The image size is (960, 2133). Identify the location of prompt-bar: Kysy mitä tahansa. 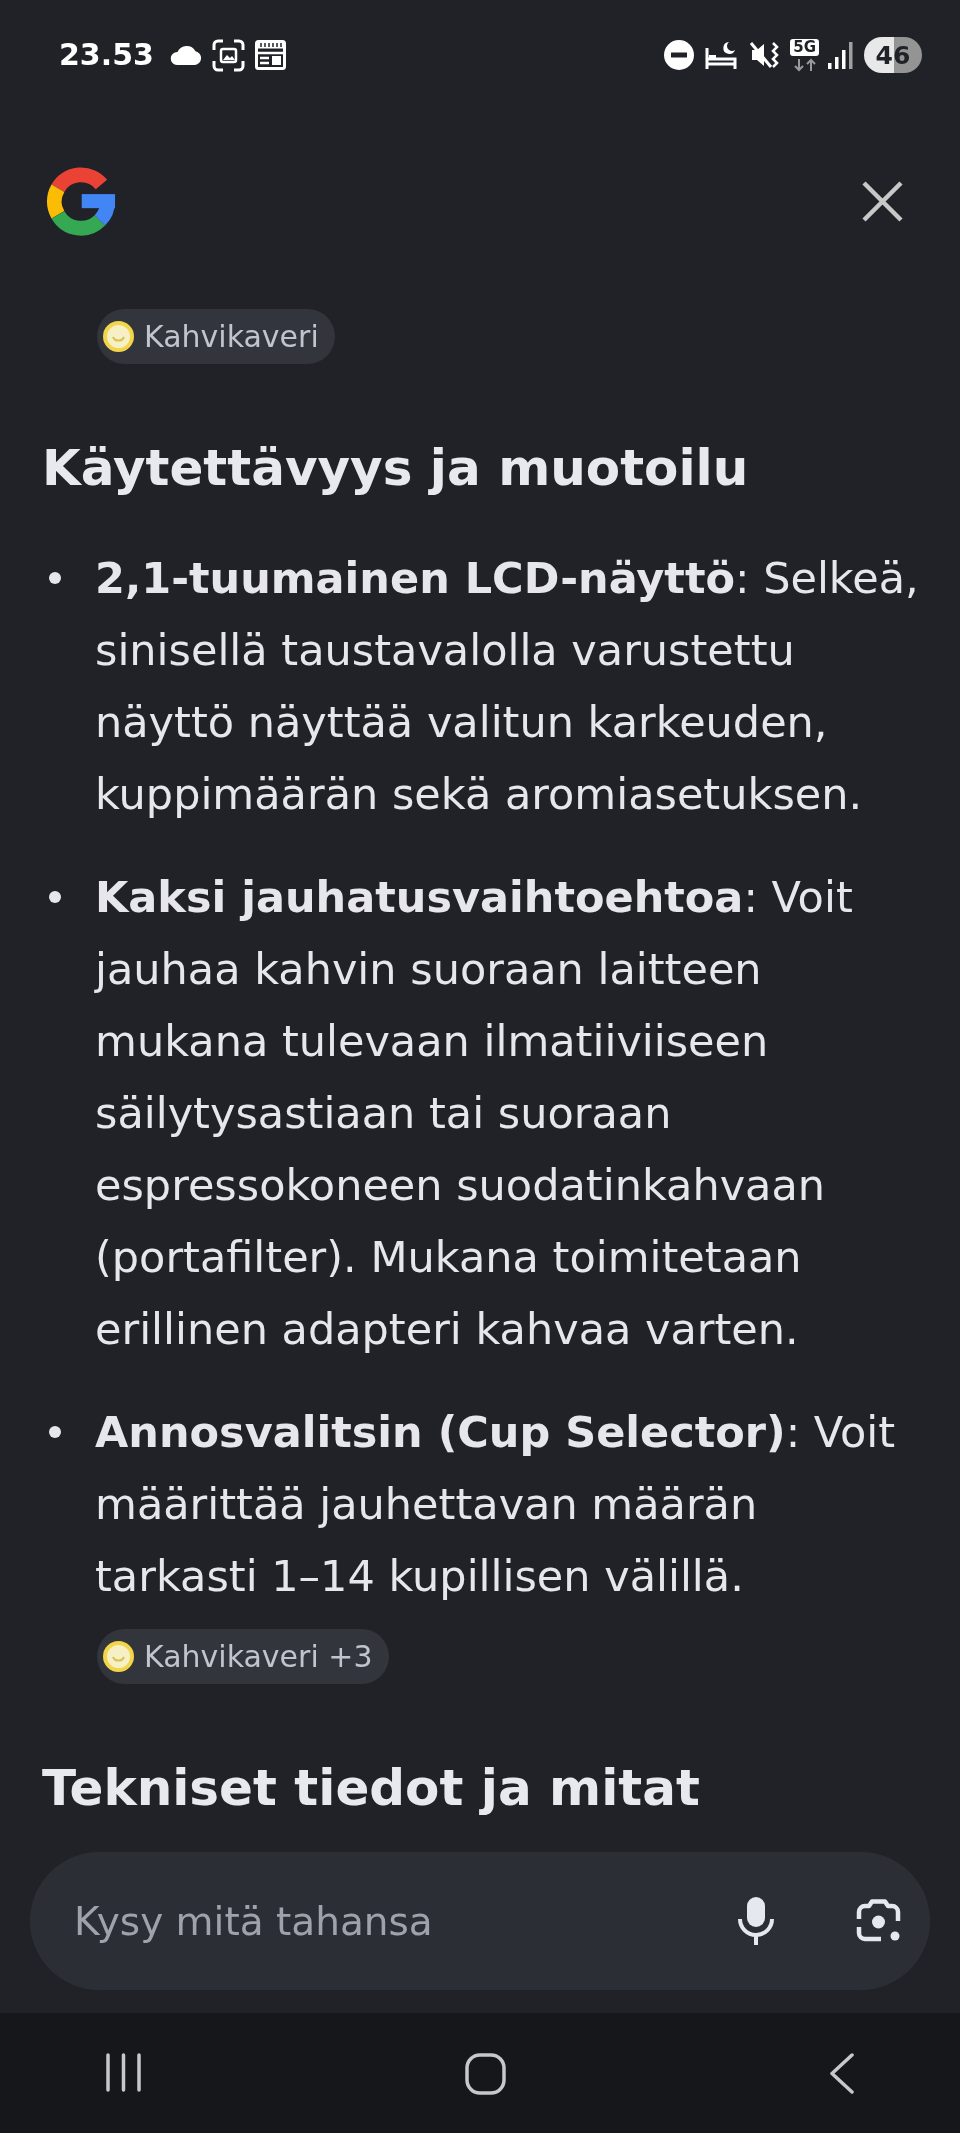
(480, 1921).